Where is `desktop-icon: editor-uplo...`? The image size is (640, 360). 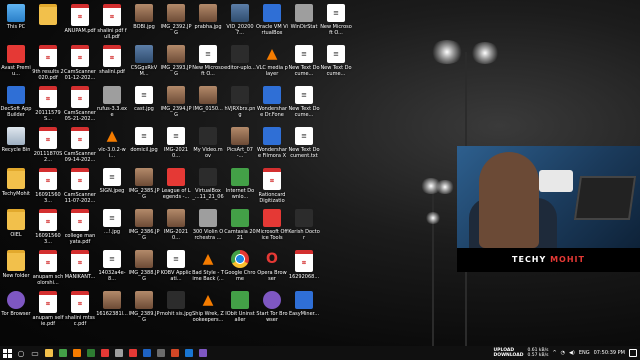
desktop-icon: editor-uplo... is located at coordinates (240, 63).